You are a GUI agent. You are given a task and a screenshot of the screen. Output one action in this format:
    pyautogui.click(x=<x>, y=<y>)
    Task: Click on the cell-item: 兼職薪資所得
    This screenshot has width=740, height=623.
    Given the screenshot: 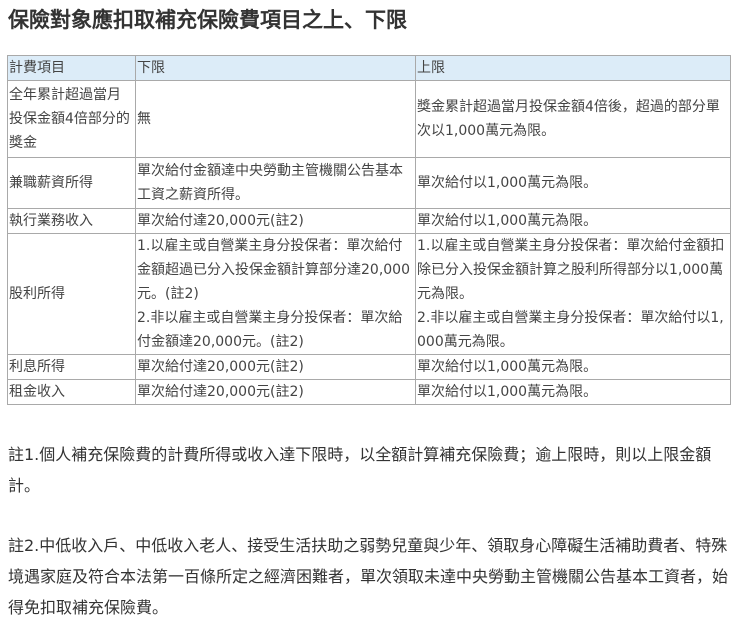 What is the action you would take?
    pyautogui.click(x=71, y=183)
    